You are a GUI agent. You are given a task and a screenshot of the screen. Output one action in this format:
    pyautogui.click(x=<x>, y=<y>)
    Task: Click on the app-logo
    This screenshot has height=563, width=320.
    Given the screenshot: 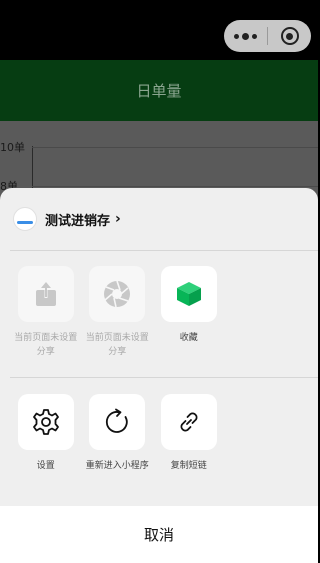 What is the action you would take?
    pyautogui.click(x=25, y=219)
    